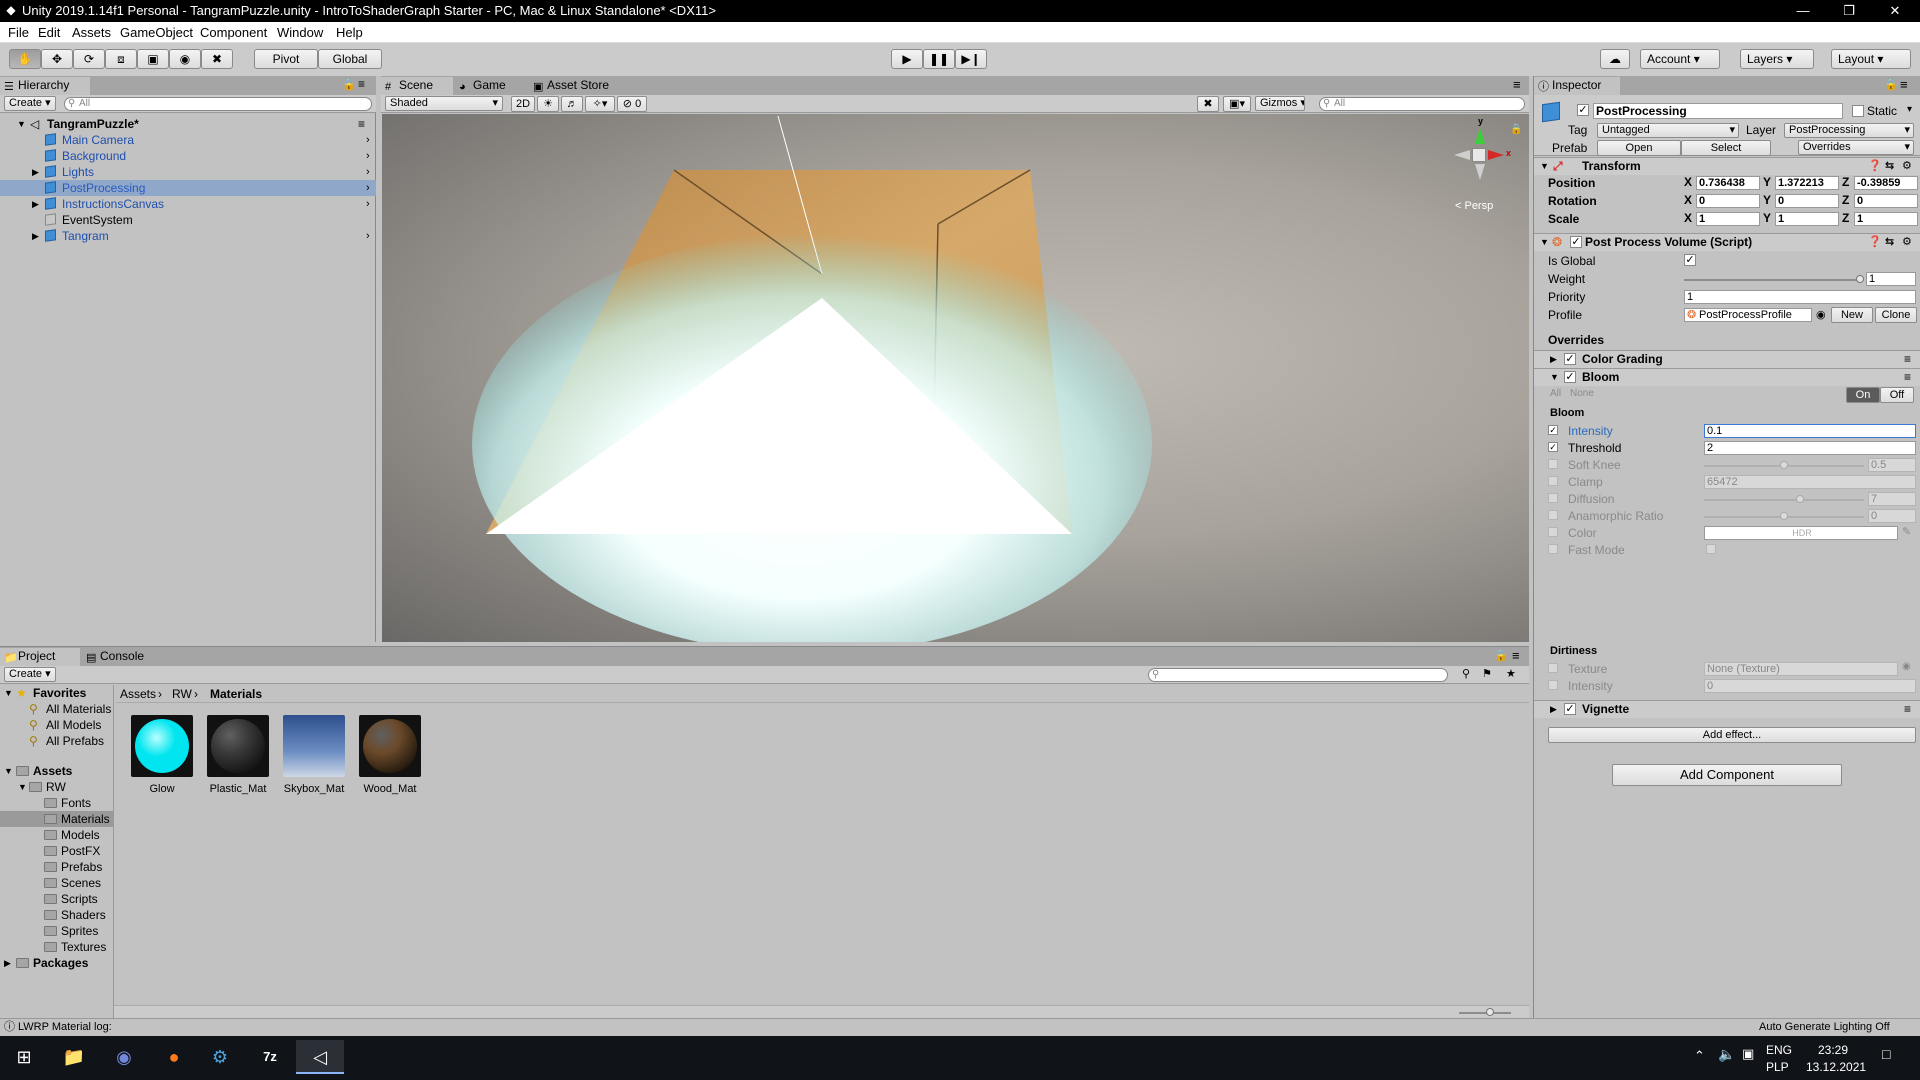  What do you see at coordinates (57, 883) in the screenshot?
I see `folder-item: Scenes` at bounding box center [57, 883].